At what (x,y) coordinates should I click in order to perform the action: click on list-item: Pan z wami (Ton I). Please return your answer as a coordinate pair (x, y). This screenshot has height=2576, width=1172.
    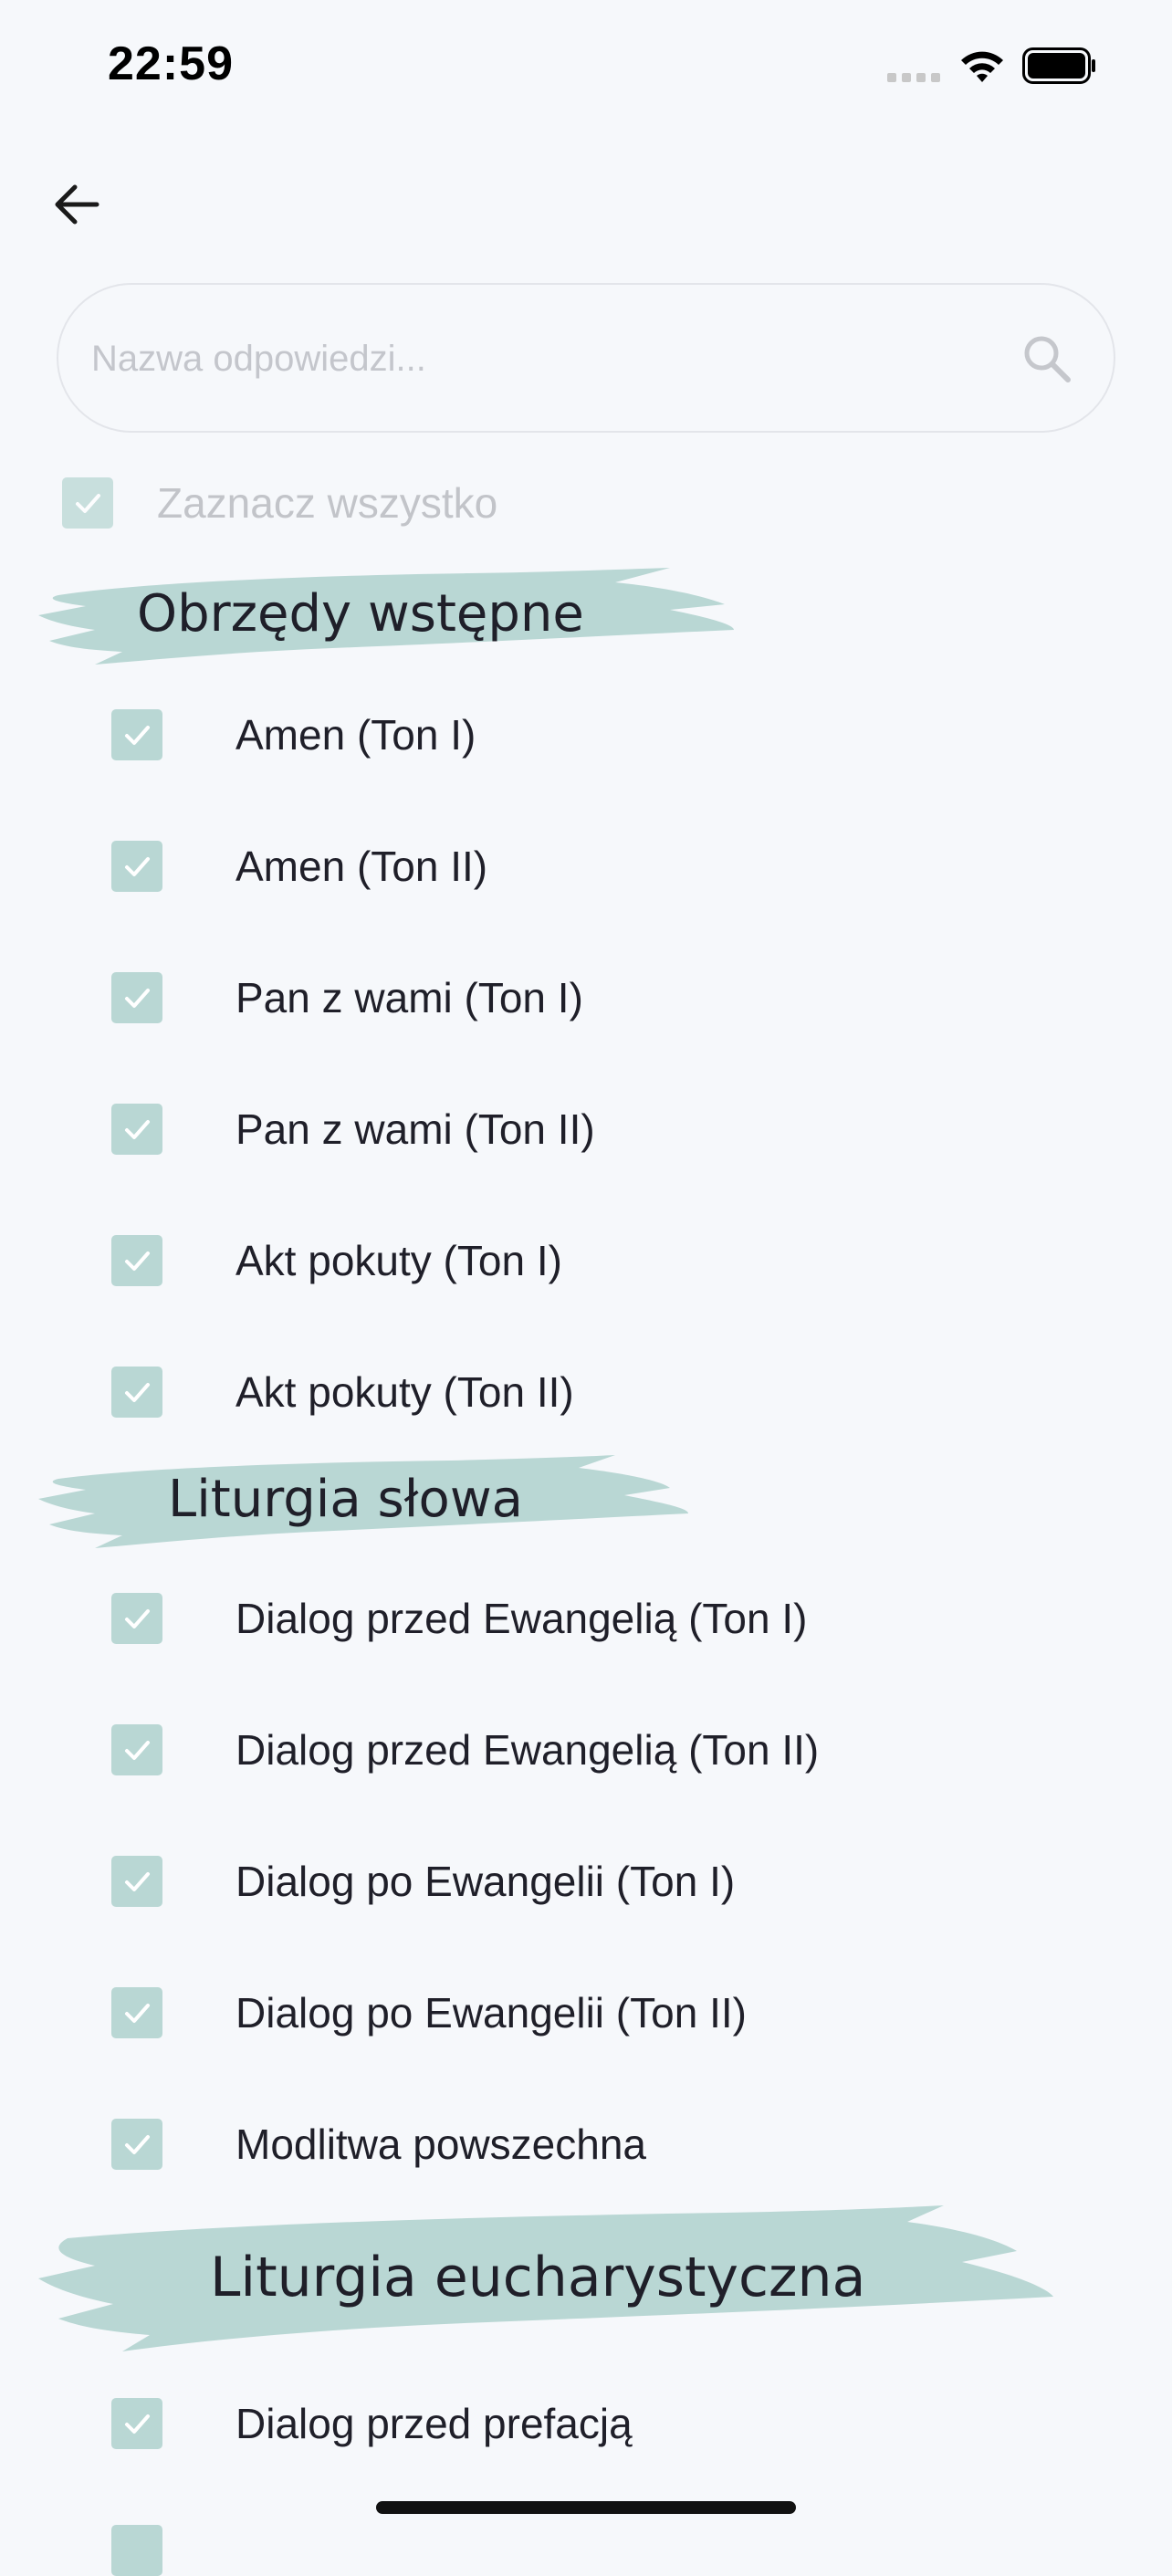
    Looking at the image, I should click on (347, 998).